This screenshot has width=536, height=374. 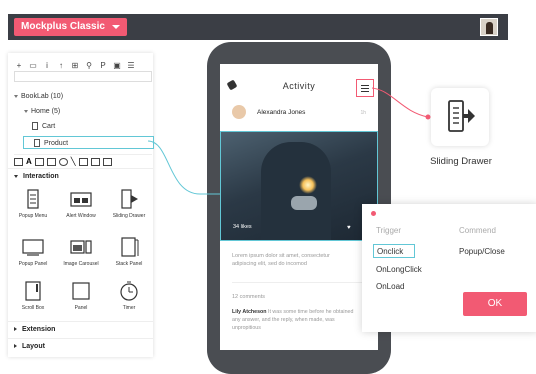 What do you see at coordinates (304, 203) in the screenshot?
I see `photo-hands` at bounding box center [304, 203].